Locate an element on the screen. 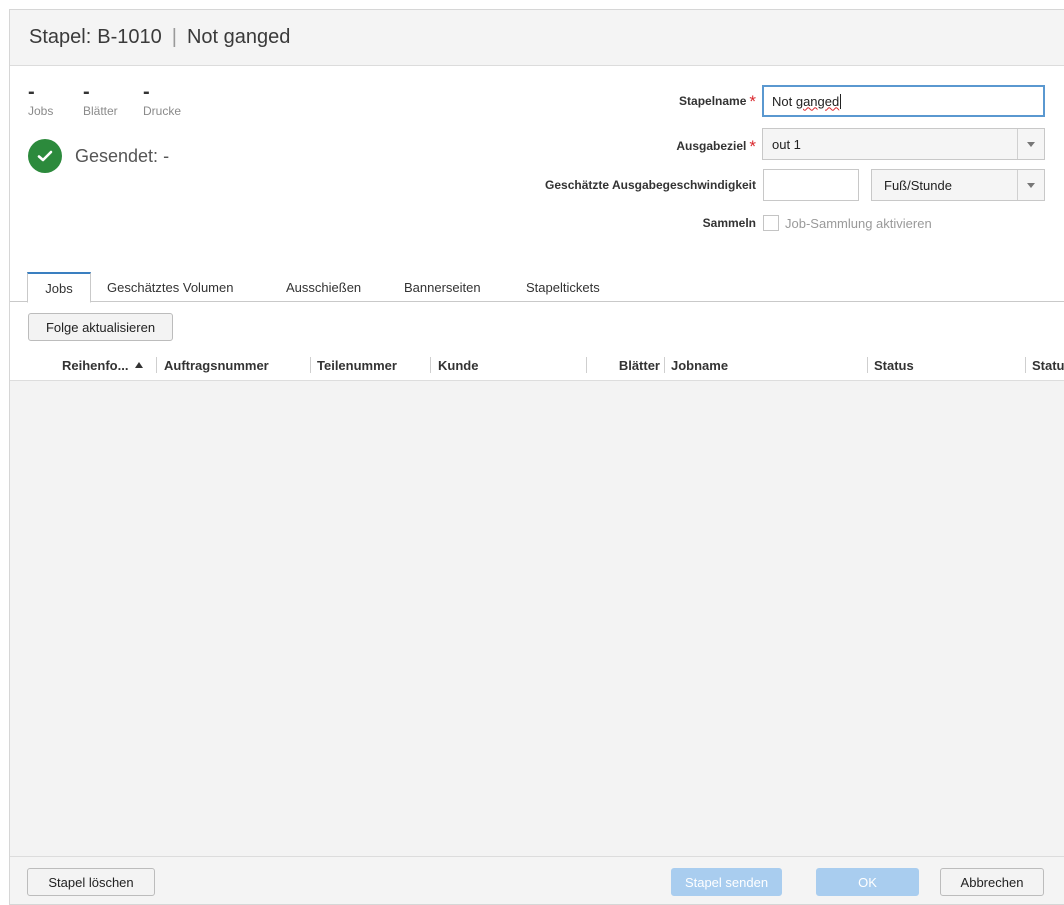  output-target-value: out 1 is located at coordinates (786, 144).